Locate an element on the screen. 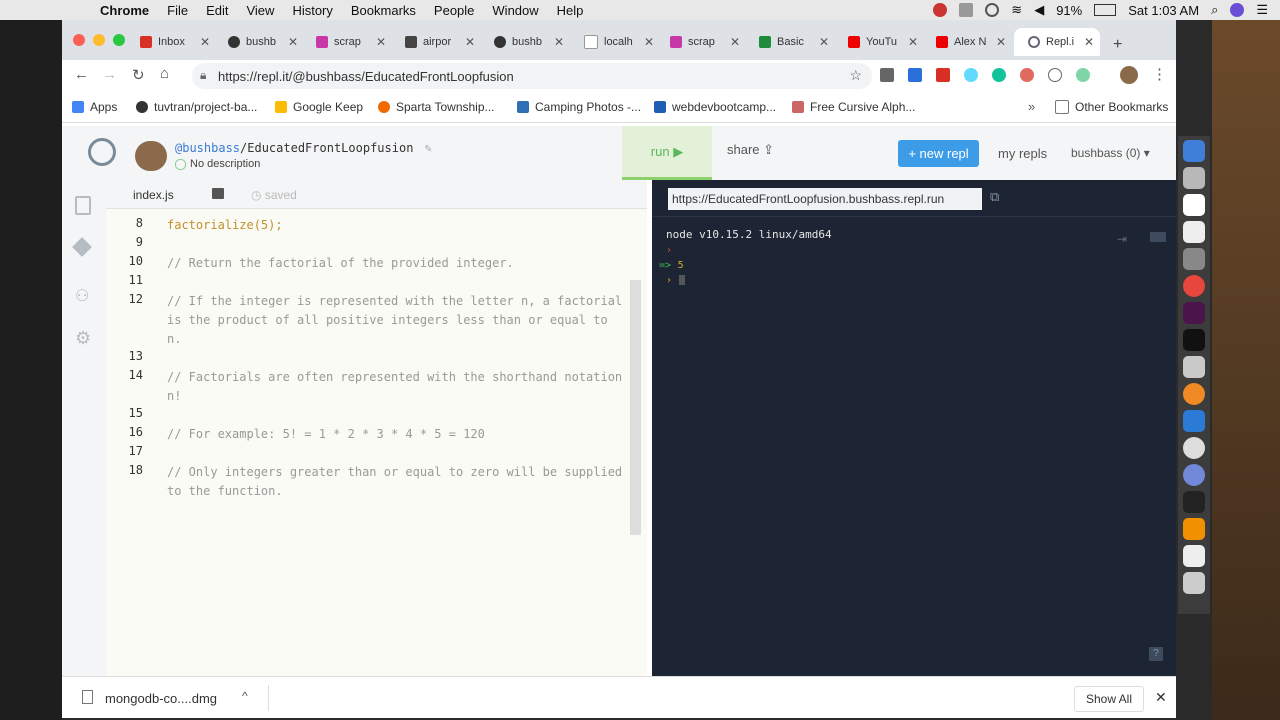  menu-edit: Edit is located at coordinates (217, 10).